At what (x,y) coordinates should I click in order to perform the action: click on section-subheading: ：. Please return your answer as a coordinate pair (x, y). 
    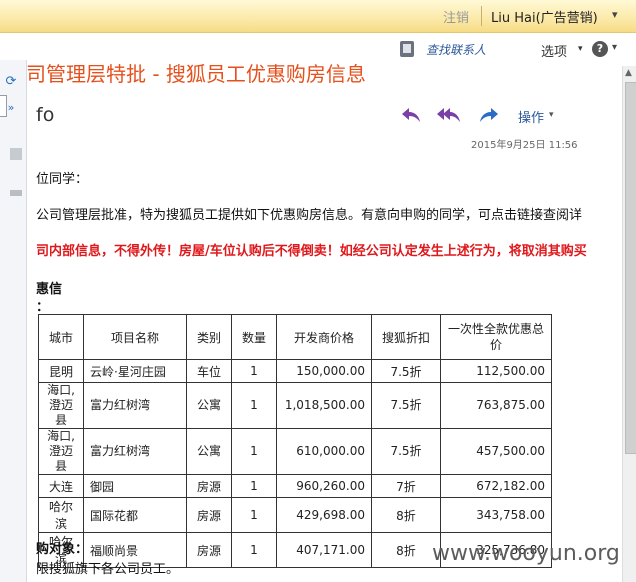
    Looking at the image, I should click on (43, 307).